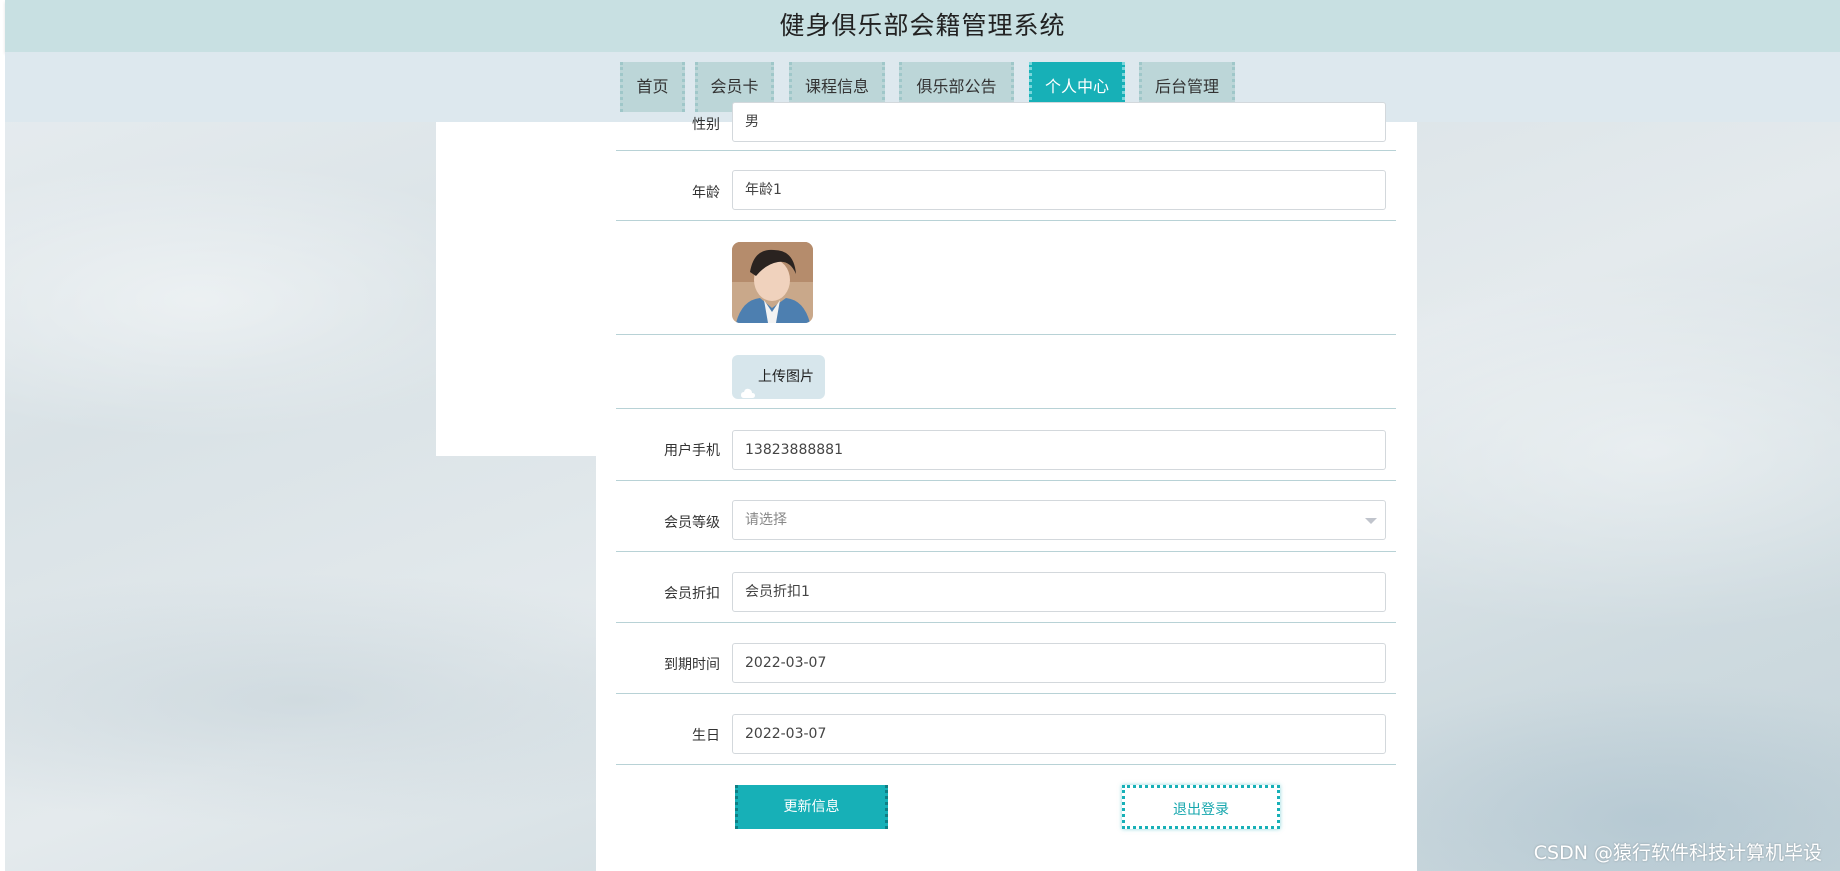  I want to click on header-bar: 健身俱乐部会籍管理系统, so click(922, 26).